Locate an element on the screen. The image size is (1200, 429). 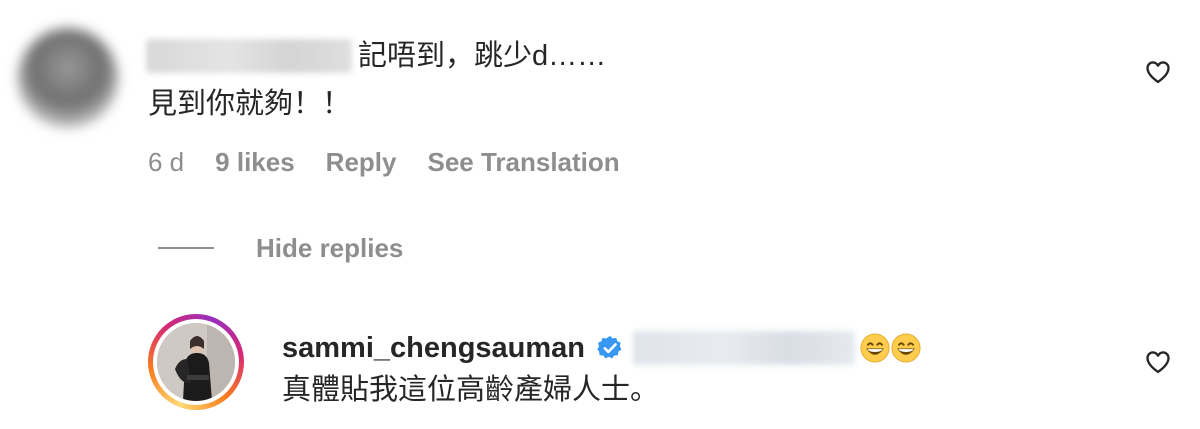
person-photo-icon is located at coordinates (196, 362).